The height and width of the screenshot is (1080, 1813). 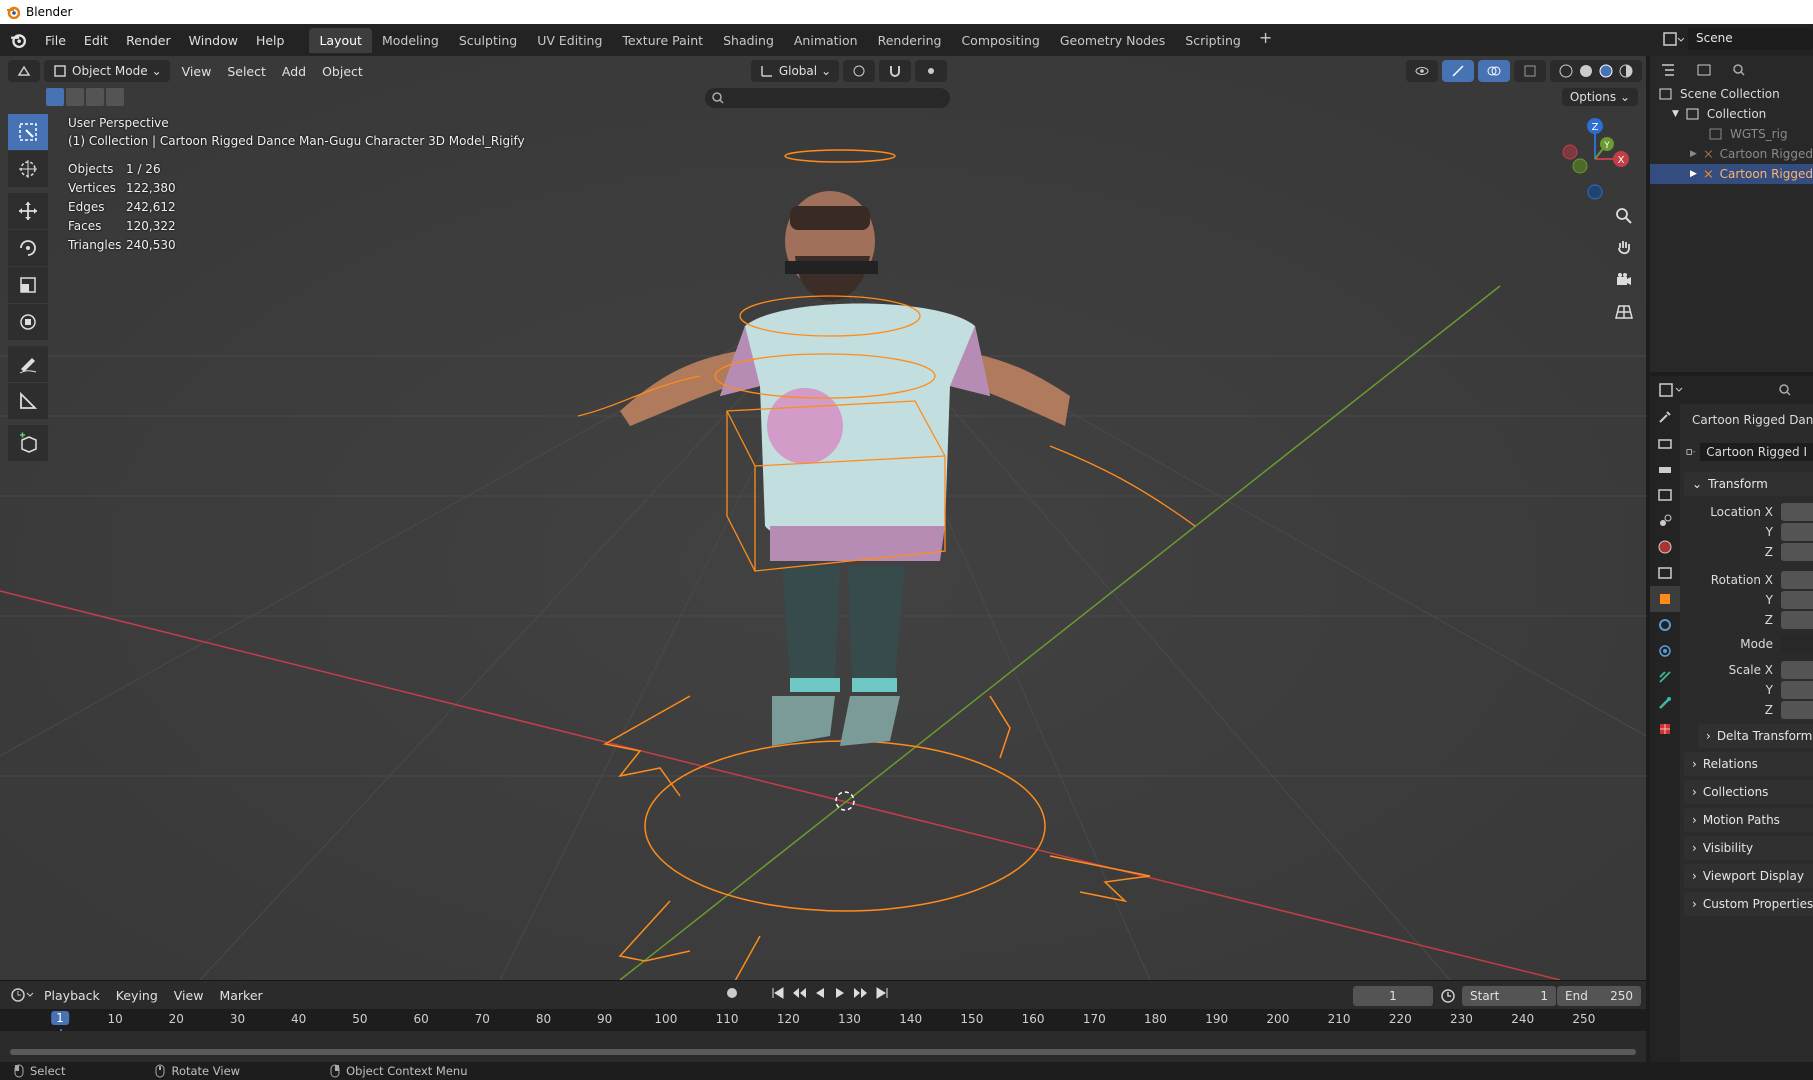 What do you see at coordinates (75, 97) in the screenshot?
I see `select-extend-icon` at bounding box center [75, 97].